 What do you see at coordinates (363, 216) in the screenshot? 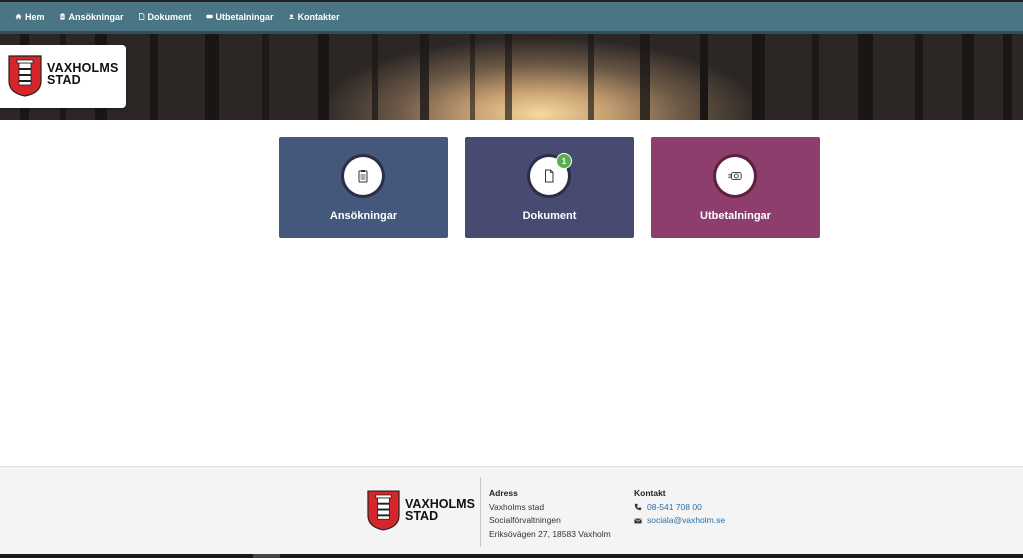
I see `card-label: Ansökningar` at bounding box center [363, 216].